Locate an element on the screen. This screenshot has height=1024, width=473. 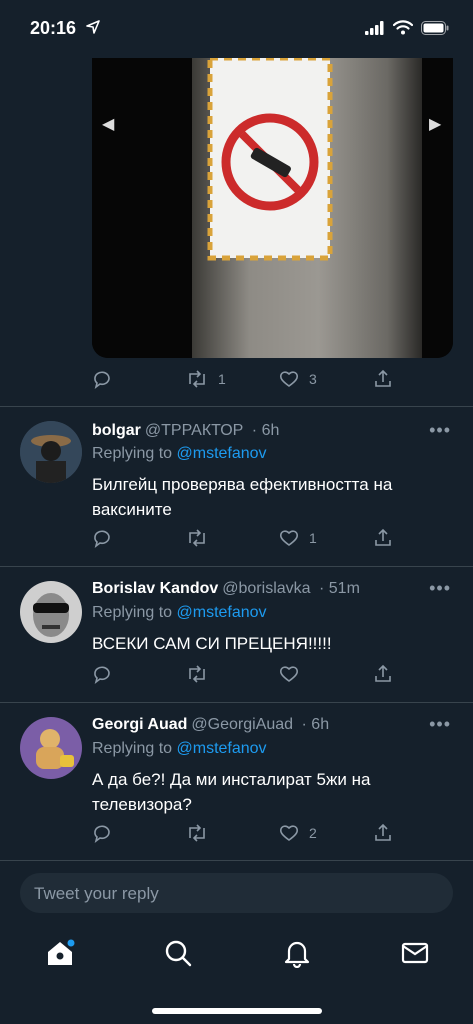
media-prev-arrow-icon: ◀ is located at coordinates (108, 124).